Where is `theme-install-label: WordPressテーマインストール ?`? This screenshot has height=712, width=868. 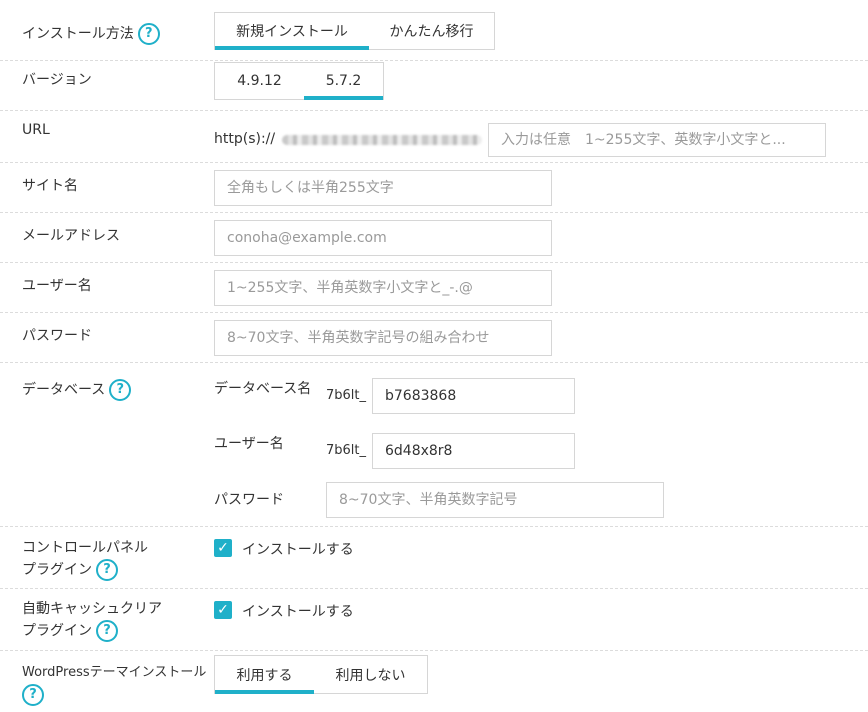
theme-install-label: WordPressテーマインストール ? is located at coordinates (114, 684).